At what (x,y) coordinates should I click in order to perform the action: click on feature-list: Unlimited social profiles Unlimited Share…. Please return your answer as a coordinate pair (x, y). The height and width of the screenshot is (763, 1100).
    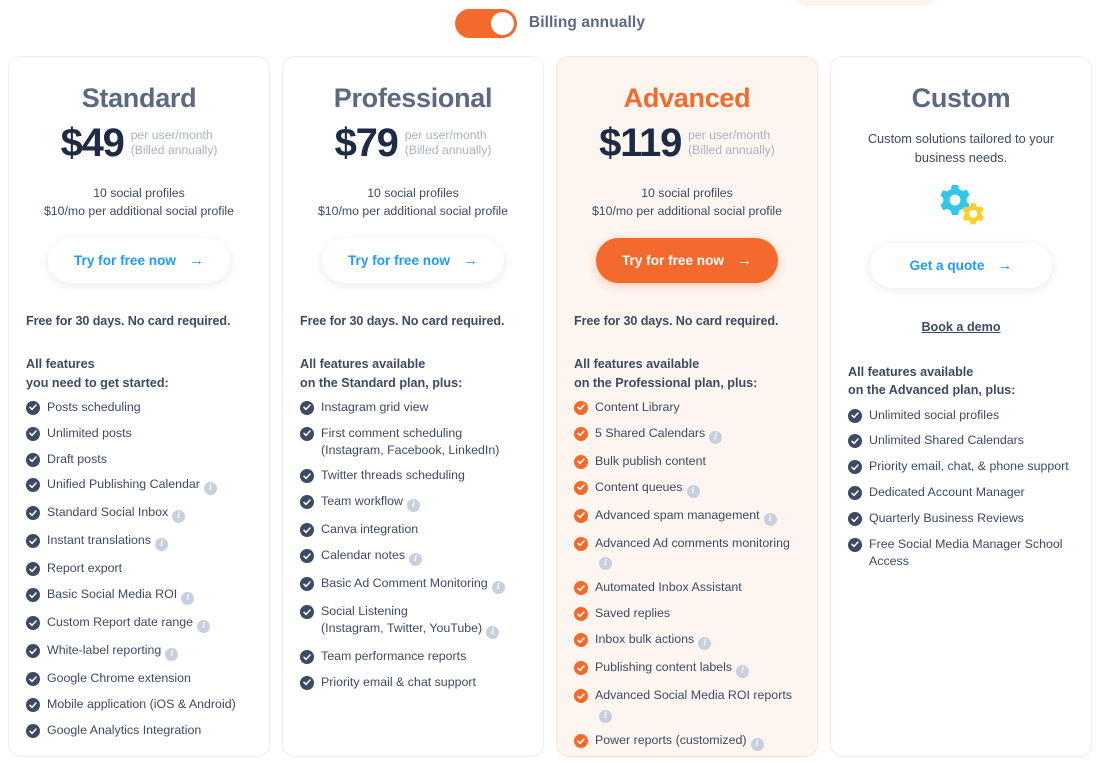
    Looking at the image, I should click on (961, 488).